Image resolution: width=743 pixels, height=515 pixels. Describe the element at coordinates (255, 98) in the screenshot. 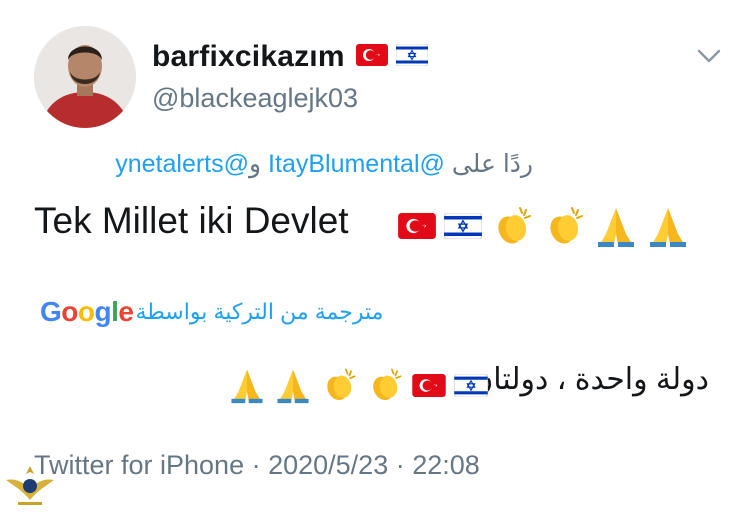

I see `user-handle: @blackeaglejk03` at that location.